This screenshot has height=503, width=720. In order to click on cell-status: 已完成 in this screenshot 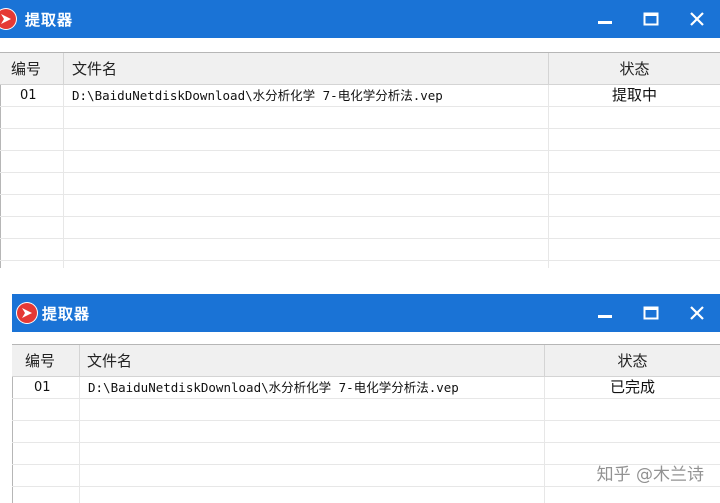, I will do `click(632, 387)`.